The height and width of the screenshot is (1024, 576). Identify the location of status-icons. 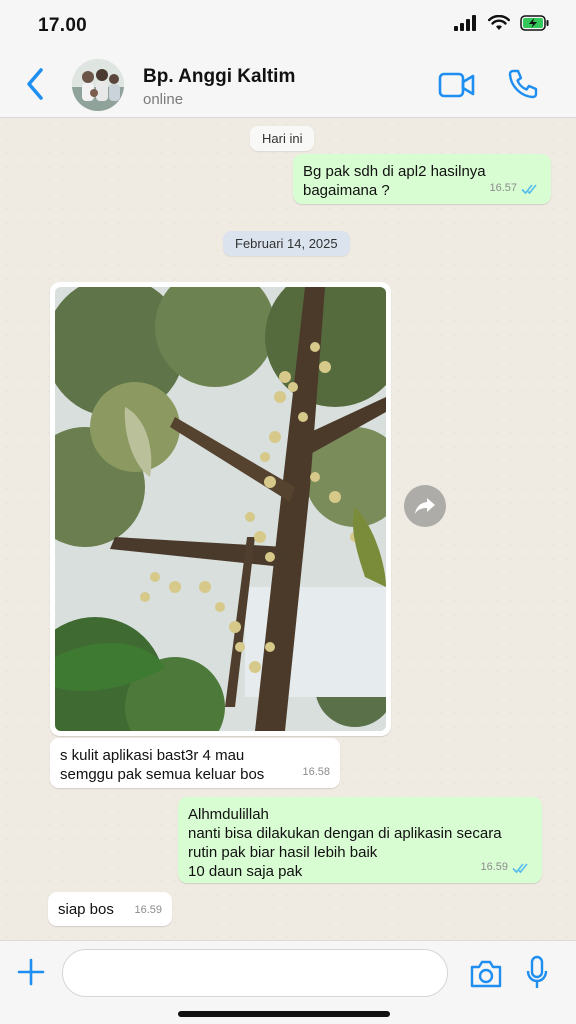
(502, 23).